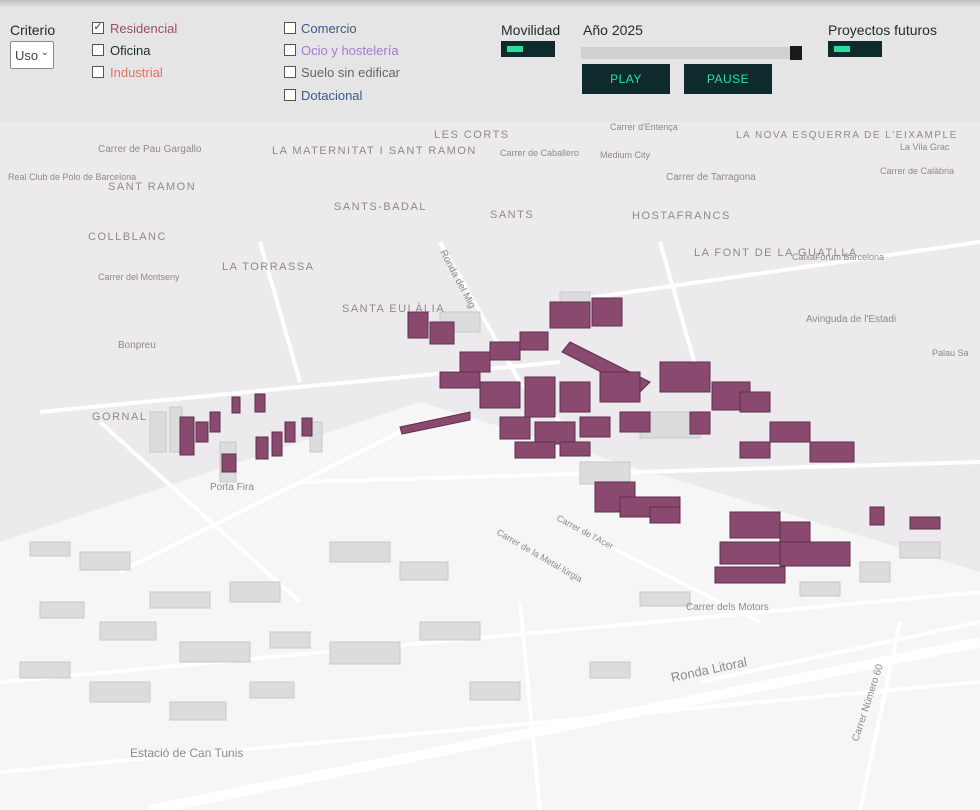  What do you see at coordinates (688, 53) in the screenshot?
I see `year-slider-track` at bounding box center [688, 53].